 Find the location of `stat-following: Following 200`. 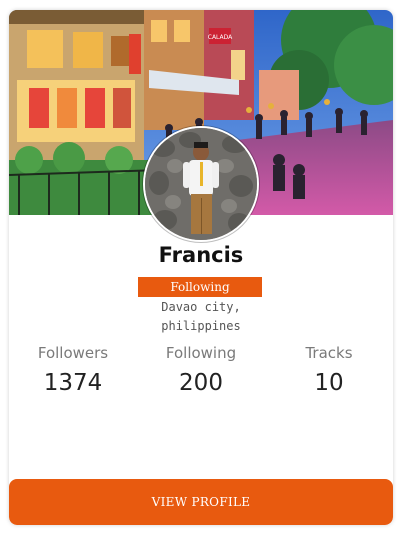

stat-following: Following 200 is located at coordinates (201, 370).